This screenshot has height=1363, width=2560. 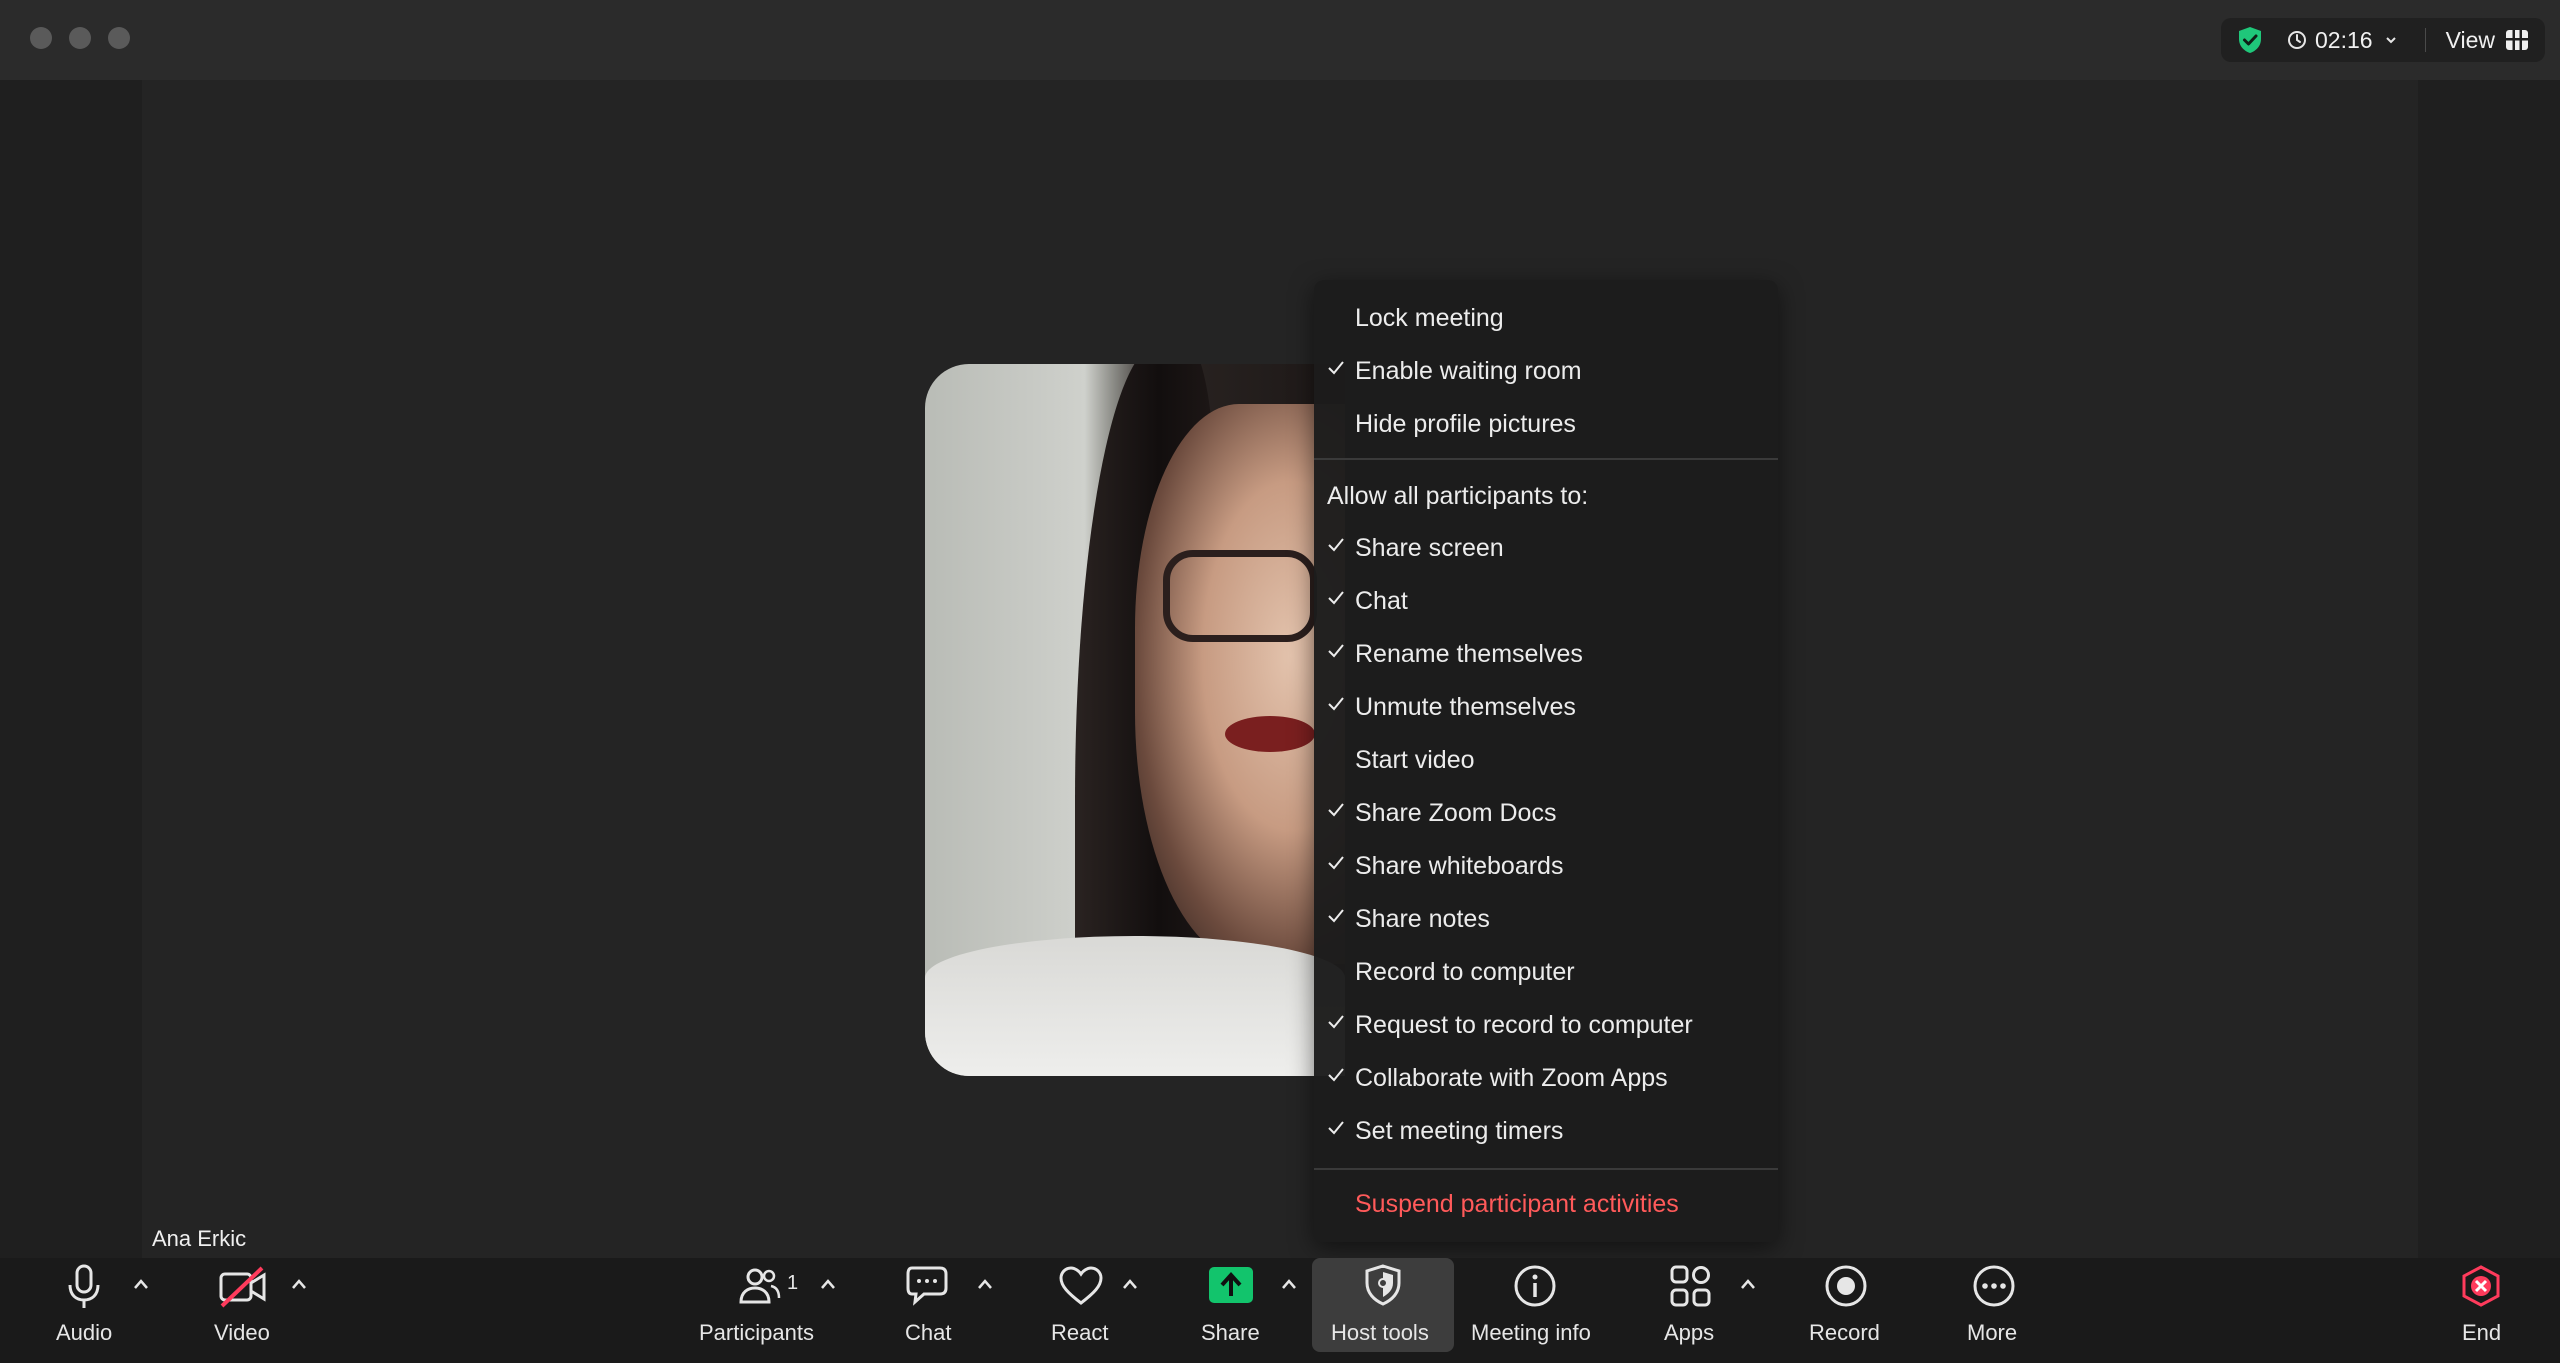 I want to click on menu-item-hide-profile-pictures: Hide profile pictures, so click(x=1546, y=424).